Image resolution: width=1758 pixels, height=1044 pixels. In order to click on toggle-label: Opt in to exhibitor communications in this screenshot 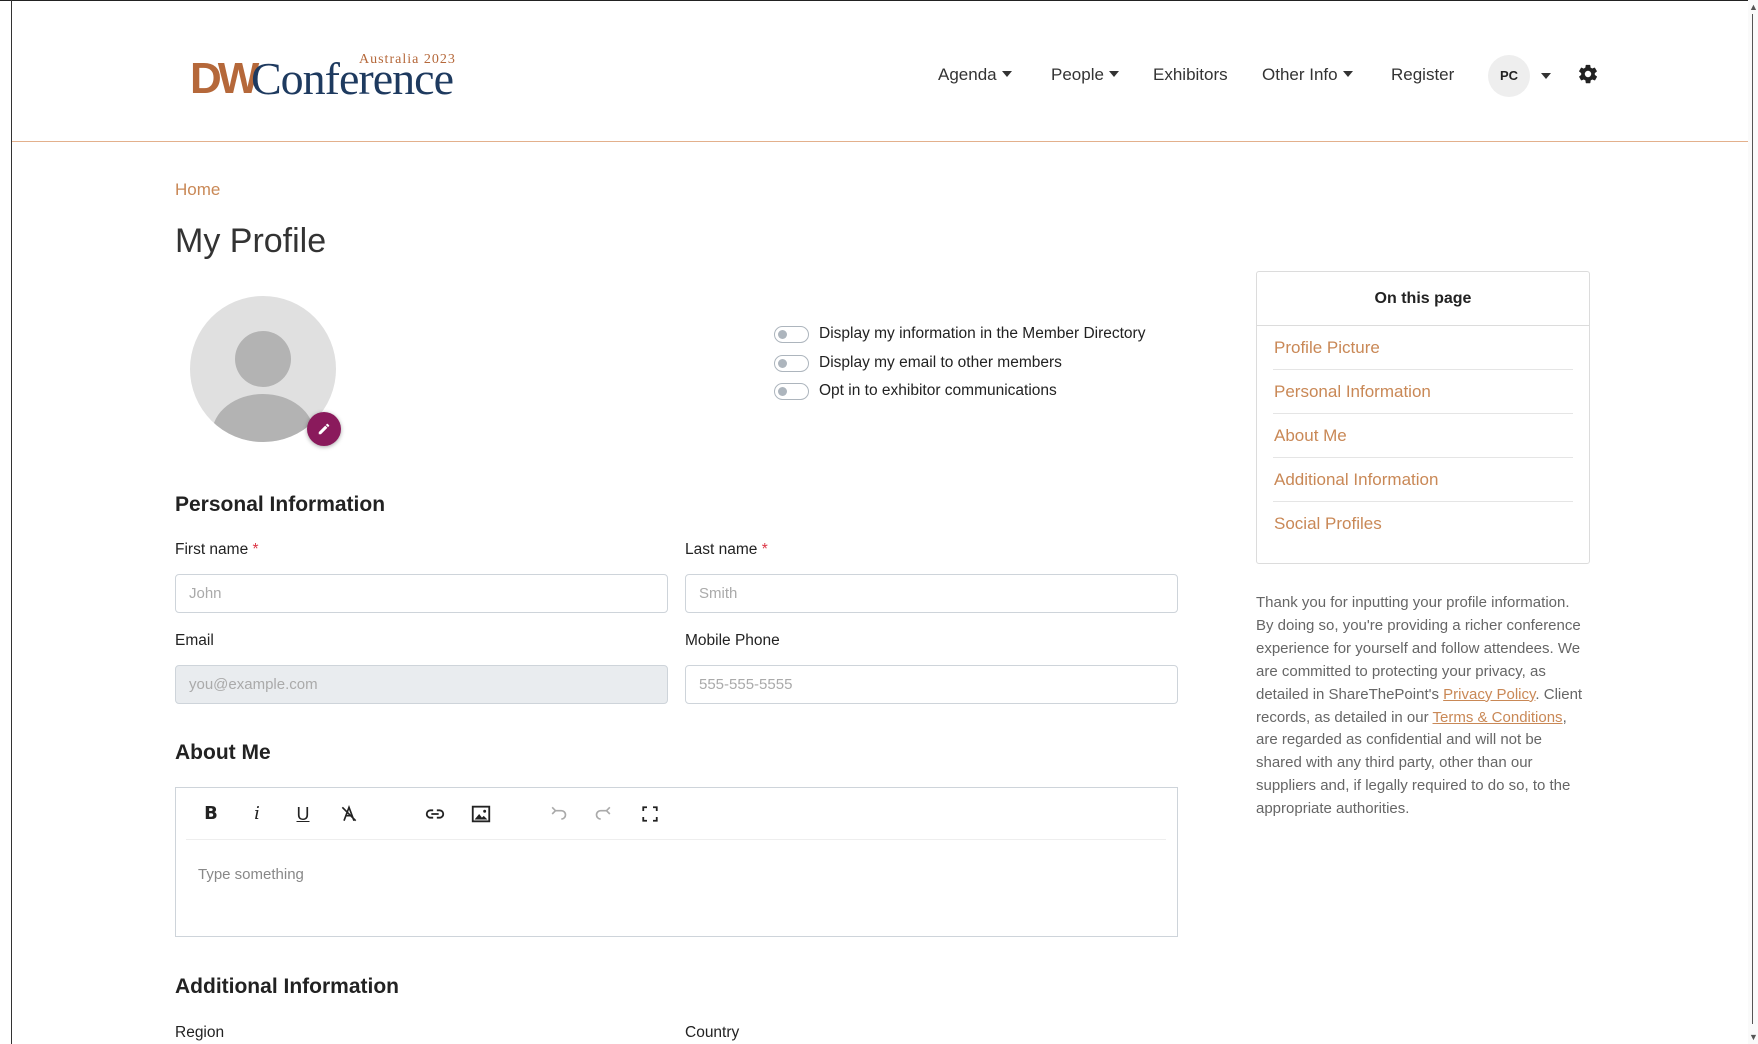, I will do `click(938, 390)`.